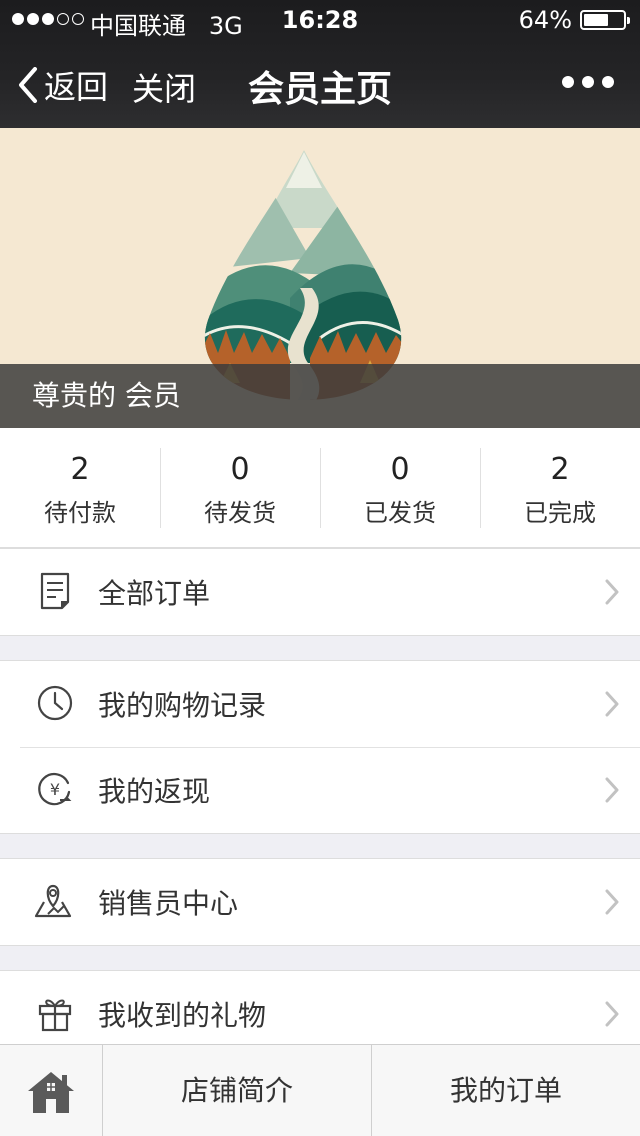  I want to click on menu-item-label: 全部订单, so click(154, 593).